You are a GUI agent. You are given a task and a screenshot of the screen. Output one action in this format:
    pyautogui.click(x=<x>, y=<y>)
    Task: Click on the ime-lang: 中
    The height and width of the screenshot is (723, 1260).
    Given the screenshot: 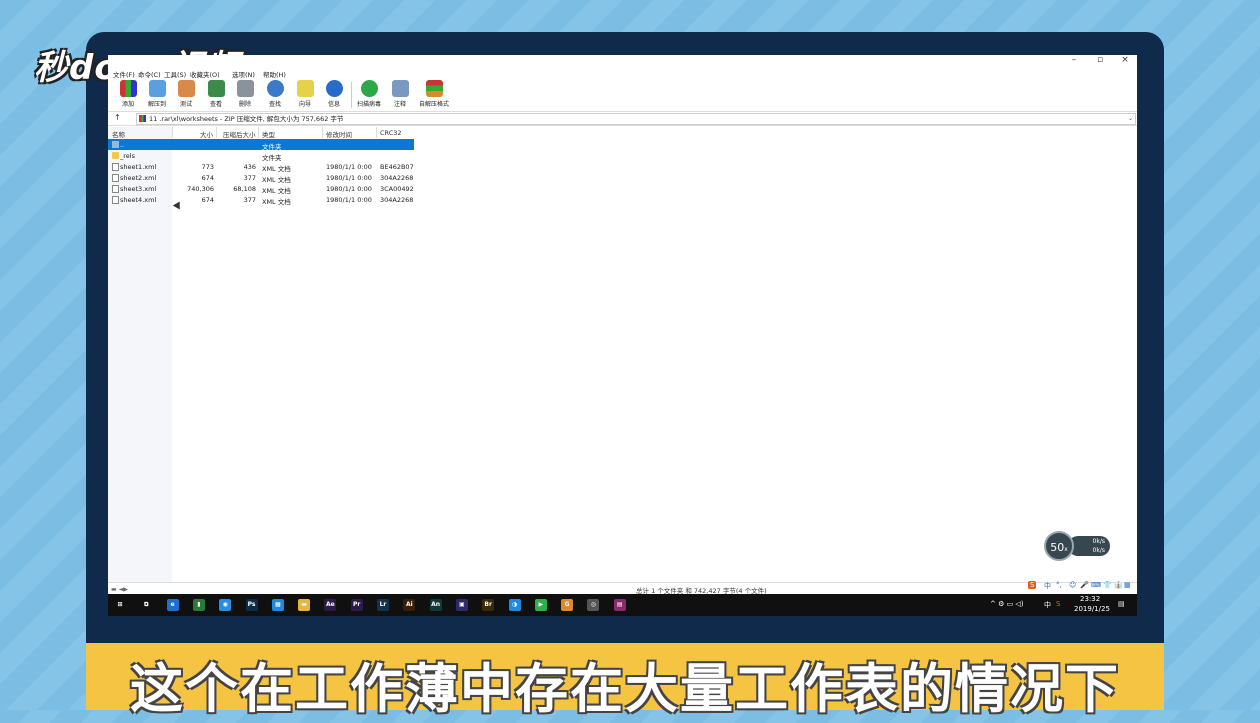 What is the action you would take?
    pyautogui.click(x=1047, y=586)
    